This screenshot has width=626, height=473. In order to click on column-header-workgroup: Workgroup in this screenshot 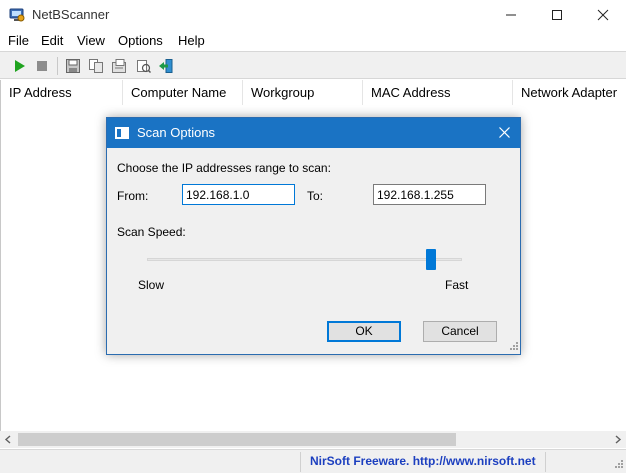, I will do `click(303, 92)`.